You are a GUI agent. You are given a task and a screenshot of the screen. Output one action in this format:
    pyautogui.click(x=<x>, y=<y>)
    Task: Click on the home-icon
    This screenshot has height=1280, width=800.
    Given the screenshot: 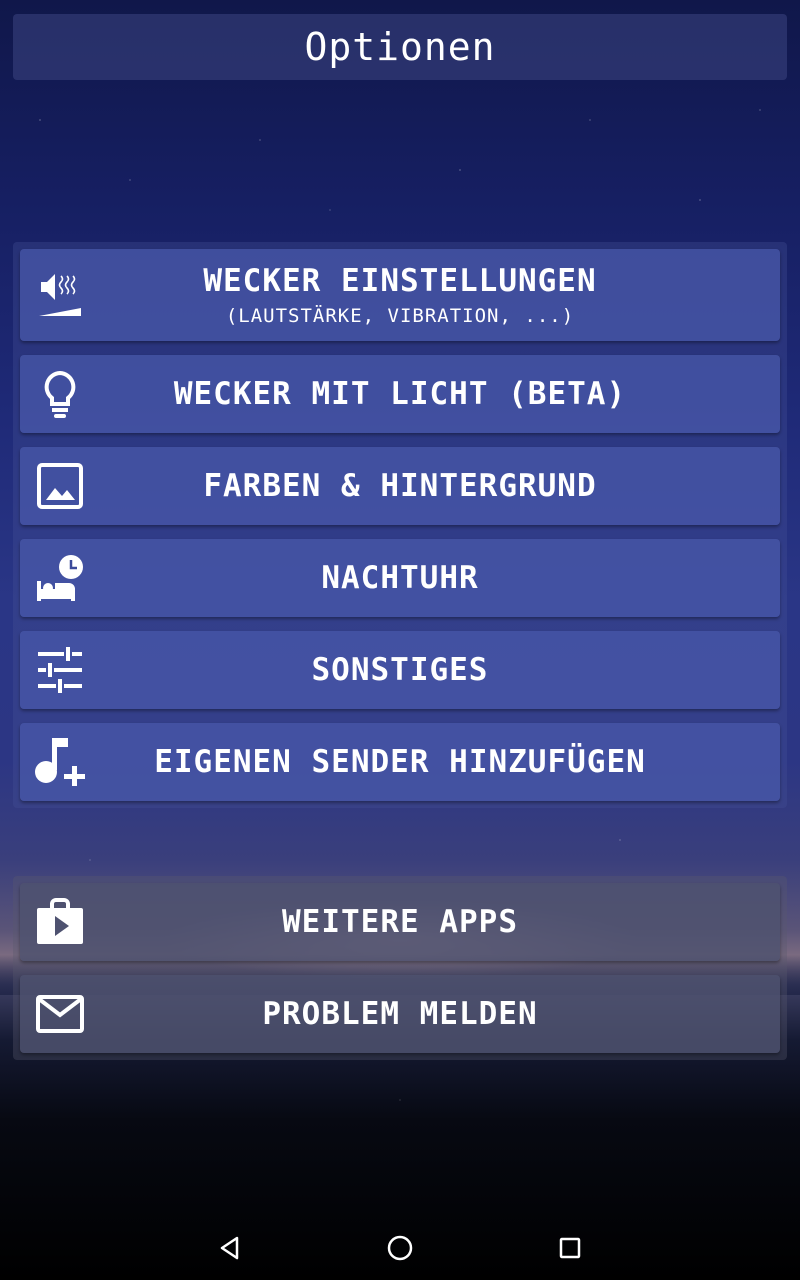 What is the action you would take?
    pyautogui.click(x=400, y=1248)
    